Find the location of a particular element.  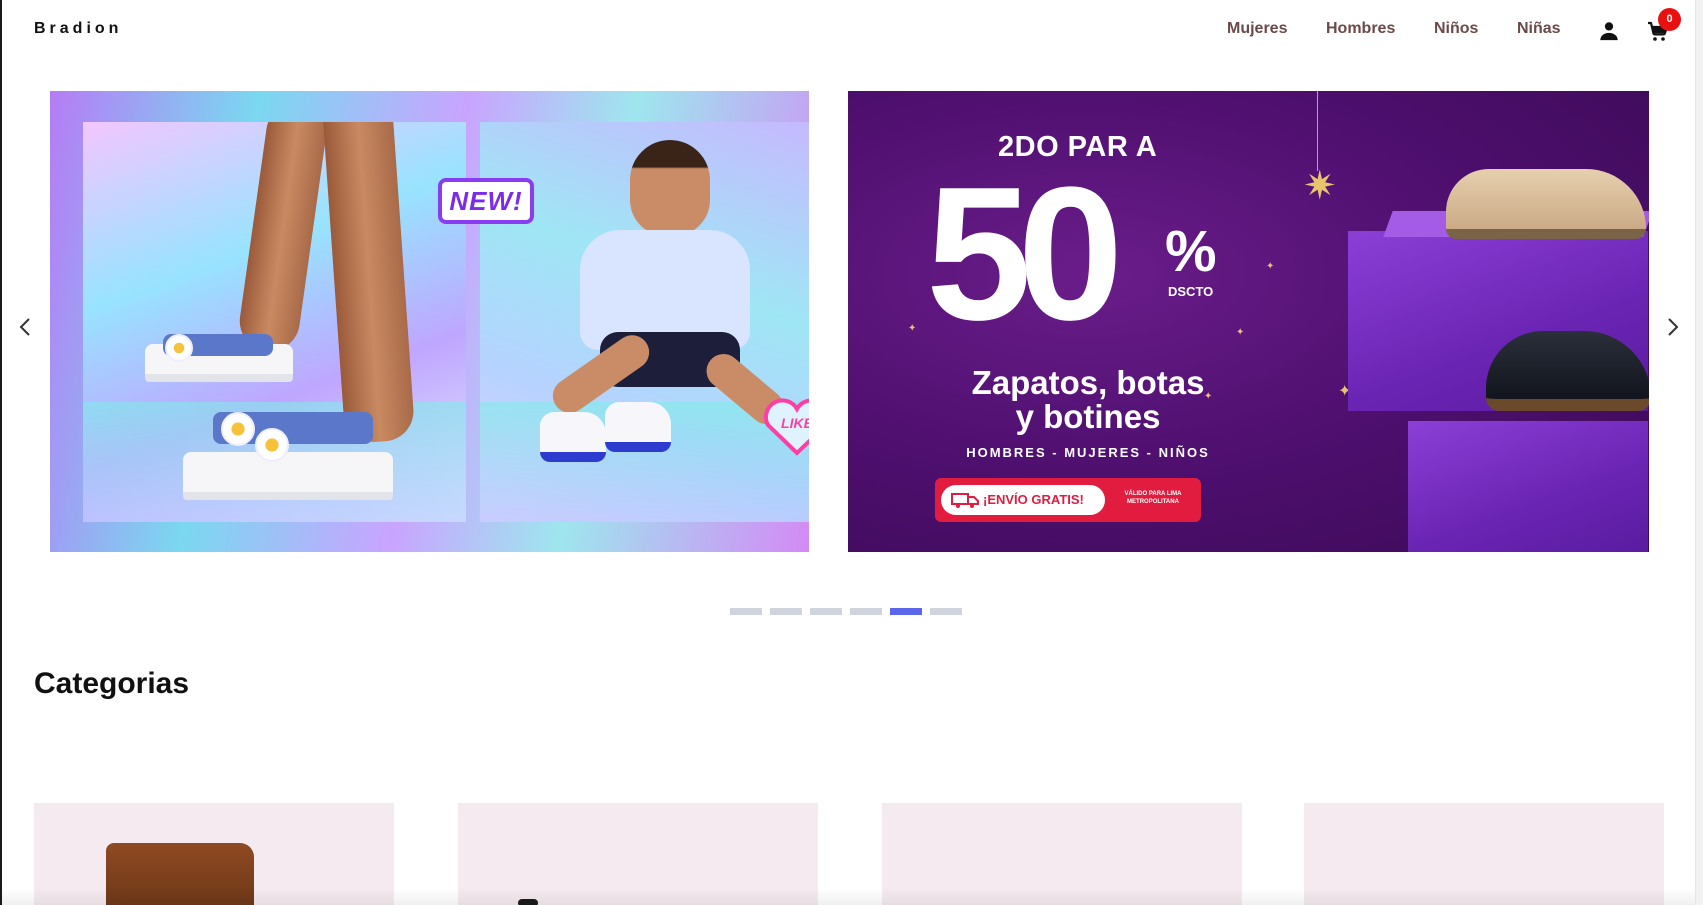

promo-categories: HOMBRES - MUJERES - NIÑOS is located at coordinates (1088, 452).